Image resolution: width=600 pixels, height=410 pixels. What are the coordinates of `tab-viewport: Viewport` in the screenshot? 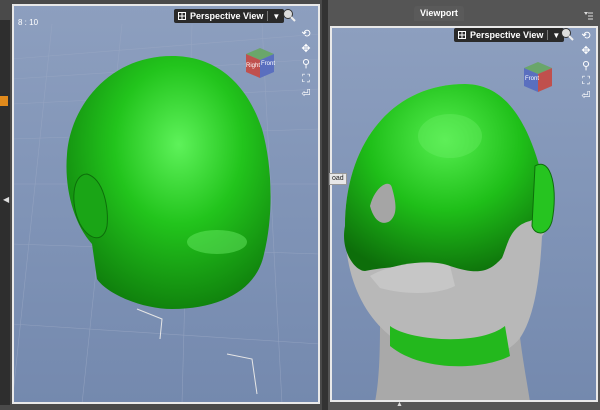 It's located at (439, 13).